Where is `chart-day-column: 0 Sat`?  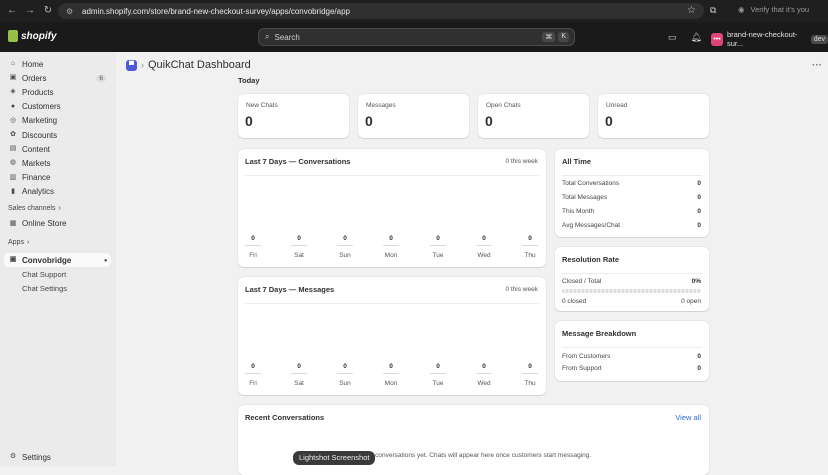 chart-day-column: 0 Sat is located at coordinates (299, 247).